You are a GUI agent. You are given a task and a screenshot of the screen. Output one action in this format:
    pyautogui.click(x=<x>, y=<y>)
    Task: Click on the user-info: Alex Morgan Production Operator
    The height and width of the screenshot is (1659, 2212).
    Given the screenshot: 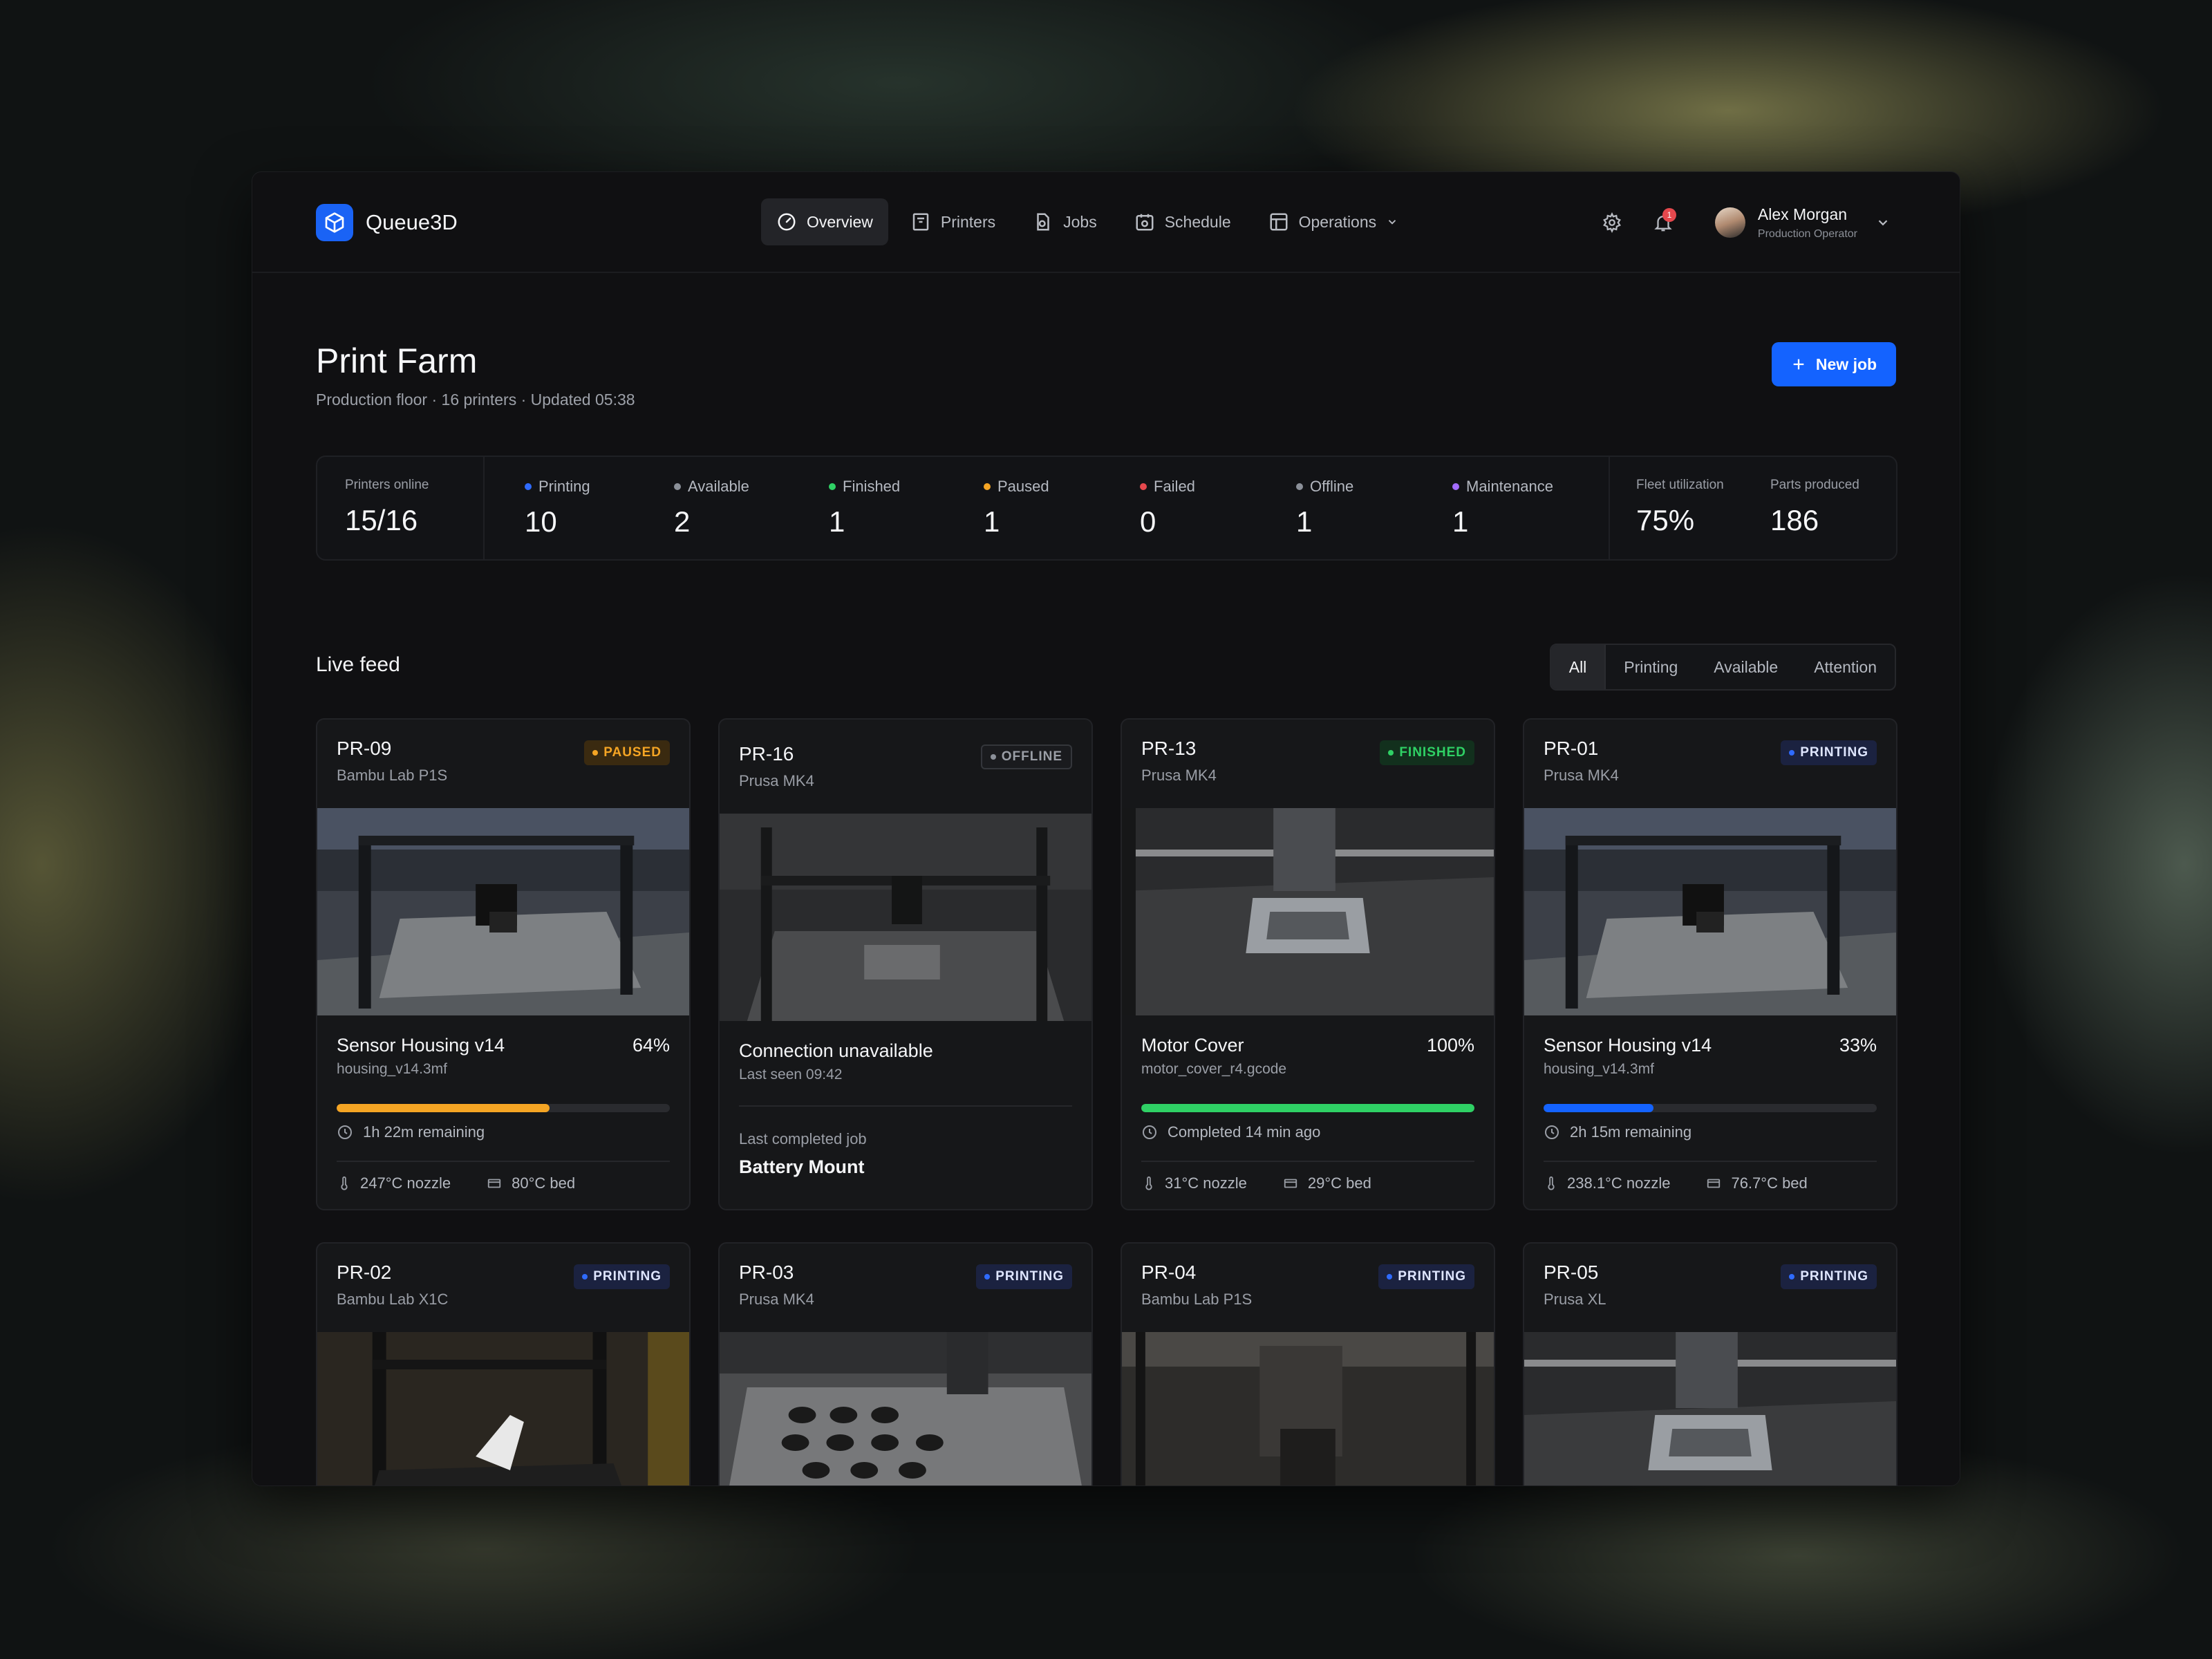 What is the action you would take?
    pyautogui.click(x=1807, y=223)
    